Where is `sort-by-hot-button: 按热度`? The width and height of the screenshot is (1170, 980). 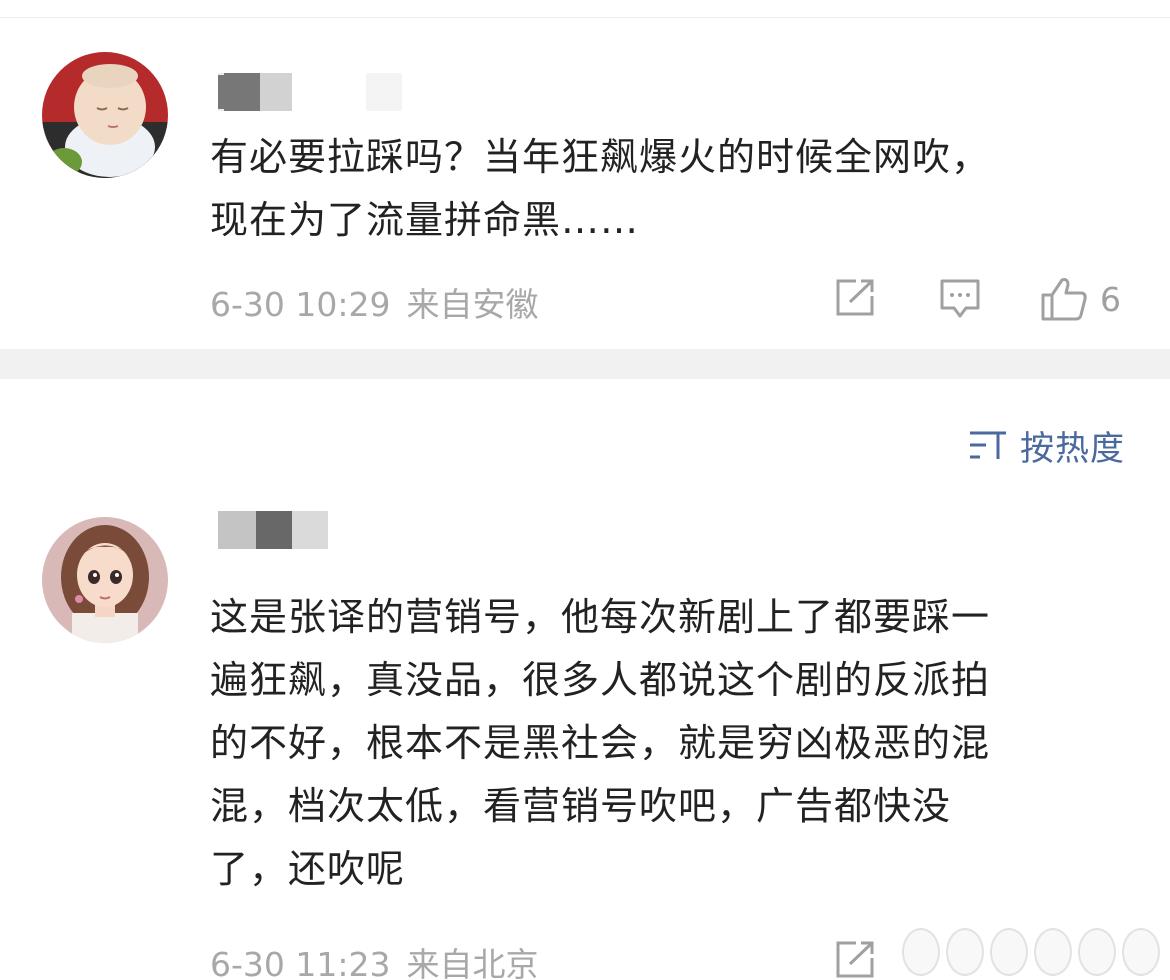
sort-by-hot-button: 按热度 is located at coordinates (1046, 445).